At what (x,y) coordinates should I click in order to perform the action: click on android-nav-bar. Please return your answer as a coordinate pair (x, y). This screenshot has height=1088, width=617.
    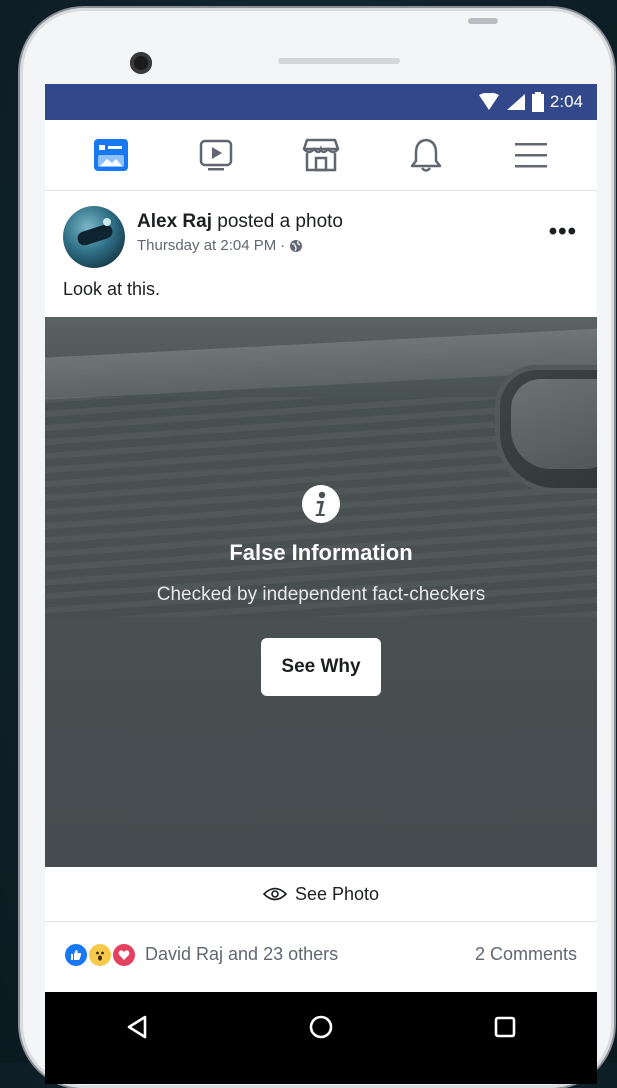
    Looking at the image, I should click on (321, 1038).